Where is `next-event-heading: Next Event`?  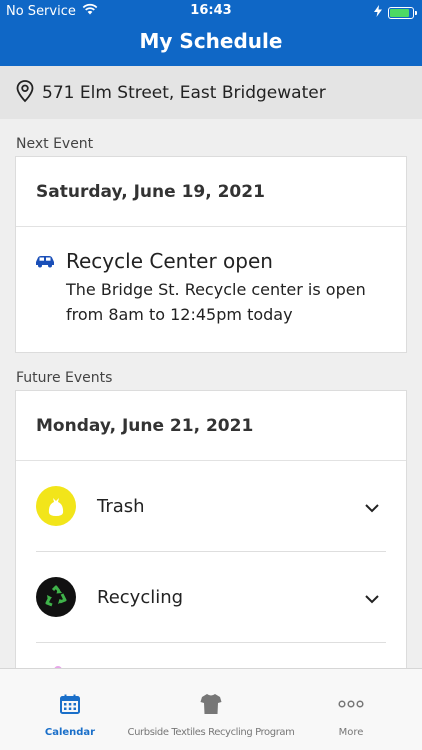
next-event-heading: Next Event is located at coordinates (55, 144).